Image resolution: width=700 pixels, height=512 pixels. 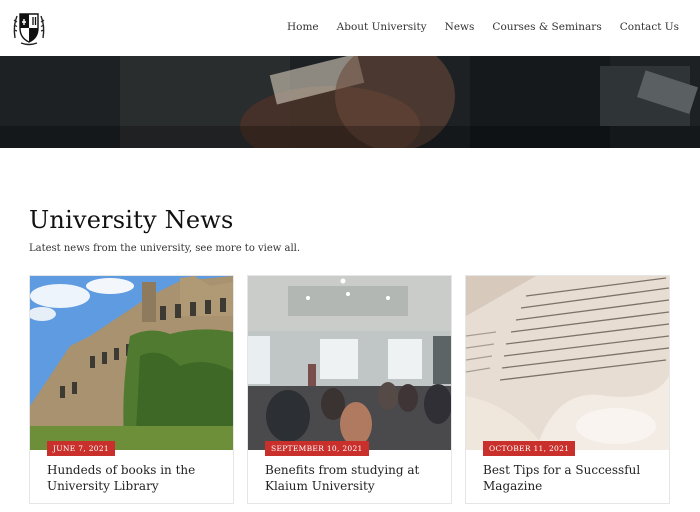 What do you see at coordinates (303, 27) in the screenshot?
I see `nav-home: Home` at bounding box center [303, 27].